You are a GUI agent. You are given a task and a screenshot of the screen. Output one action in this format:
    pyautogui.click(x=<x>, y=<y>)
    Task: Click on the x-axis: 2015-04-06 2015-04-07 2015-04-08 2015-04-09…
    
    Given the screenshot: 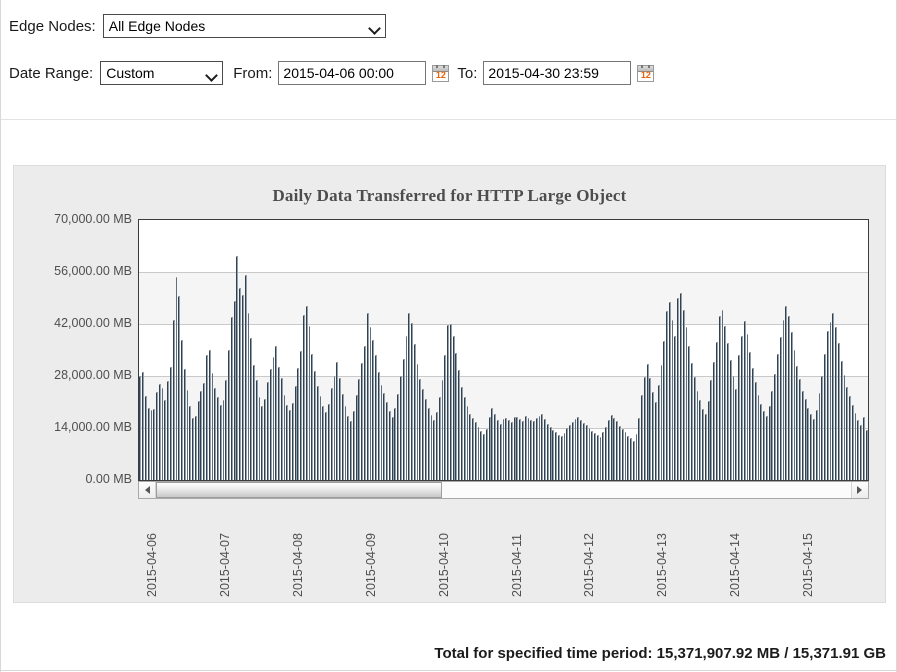 What is the action you would take?
    pyautogui.click(x=503, y=554)
    